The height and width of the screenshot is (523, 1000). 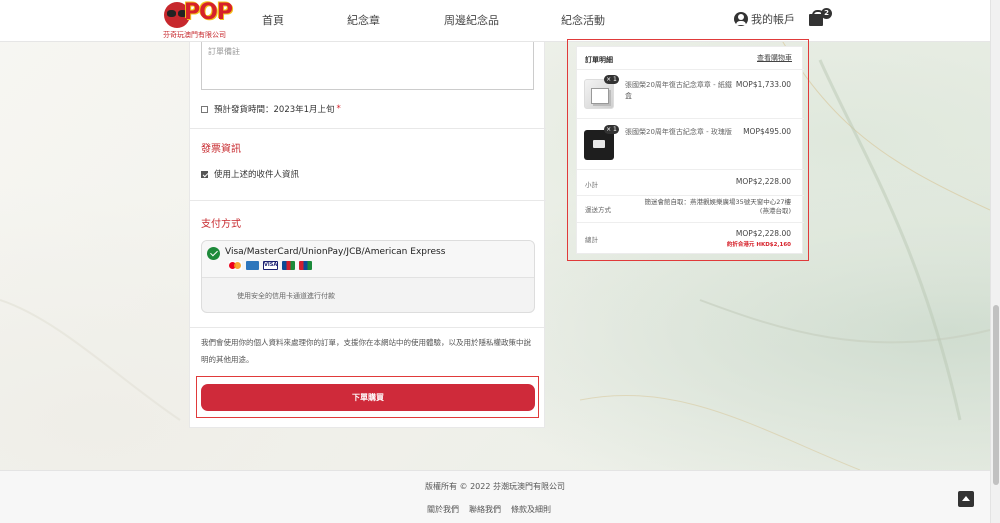 I want to click on payment-note: 使用安全的信用卡通道進行付款, so click(x=286, y=296).